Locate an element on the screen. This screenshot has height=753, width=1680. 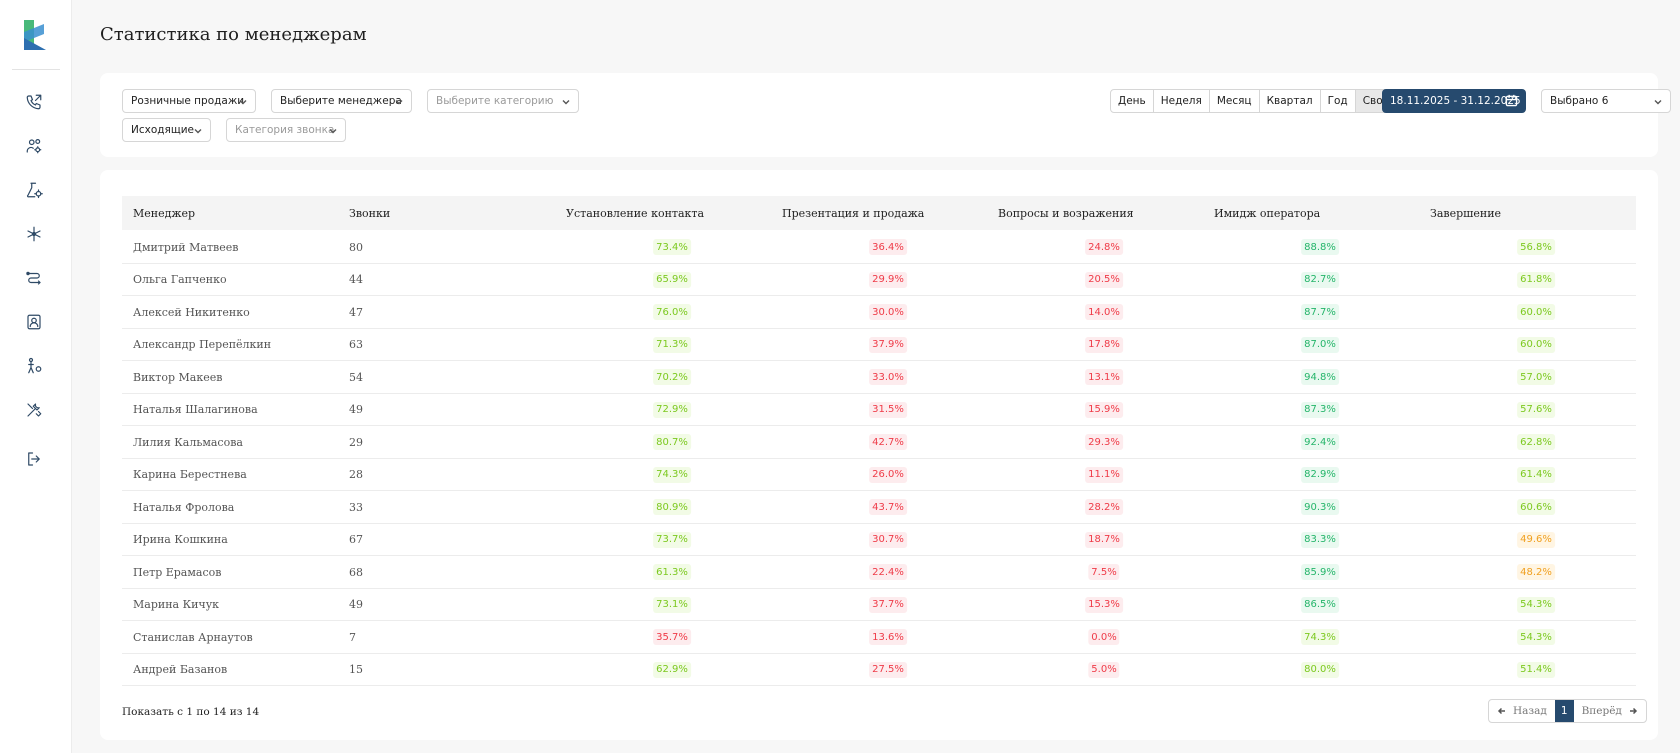
manager-name: Наталья Фролова is located at coordinates (184, 507).